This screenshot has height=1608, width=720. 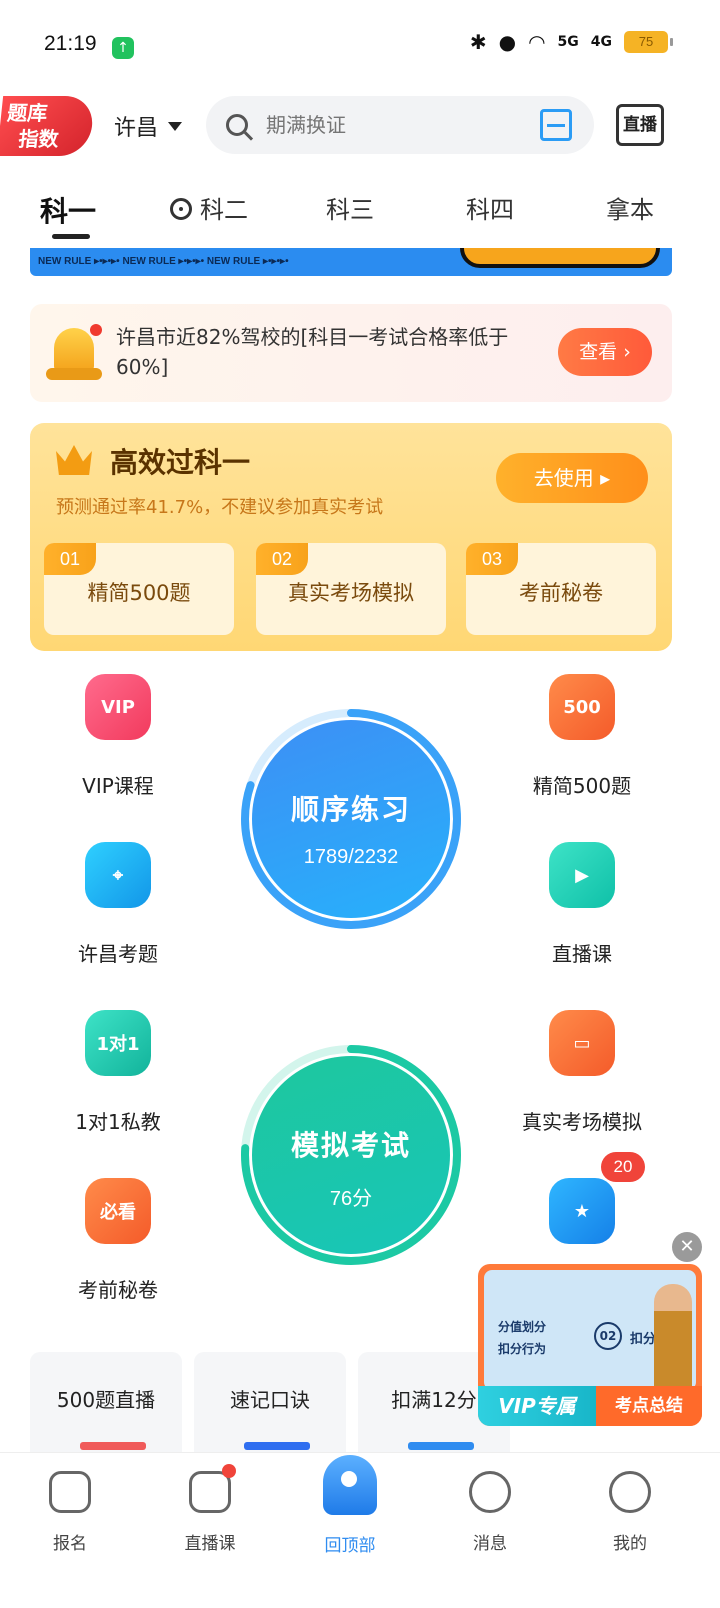 What do you see at coordinates (630, 1544) in the screenshot?
I see `nav-label: 我的` at bounding box center [630, 1544].